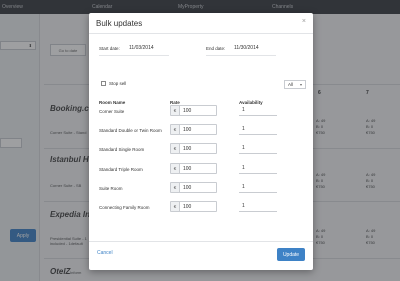  Describe the element at coordinates (109, 48) in the screenshot. I see `start-date-label: Start date:` at that location.